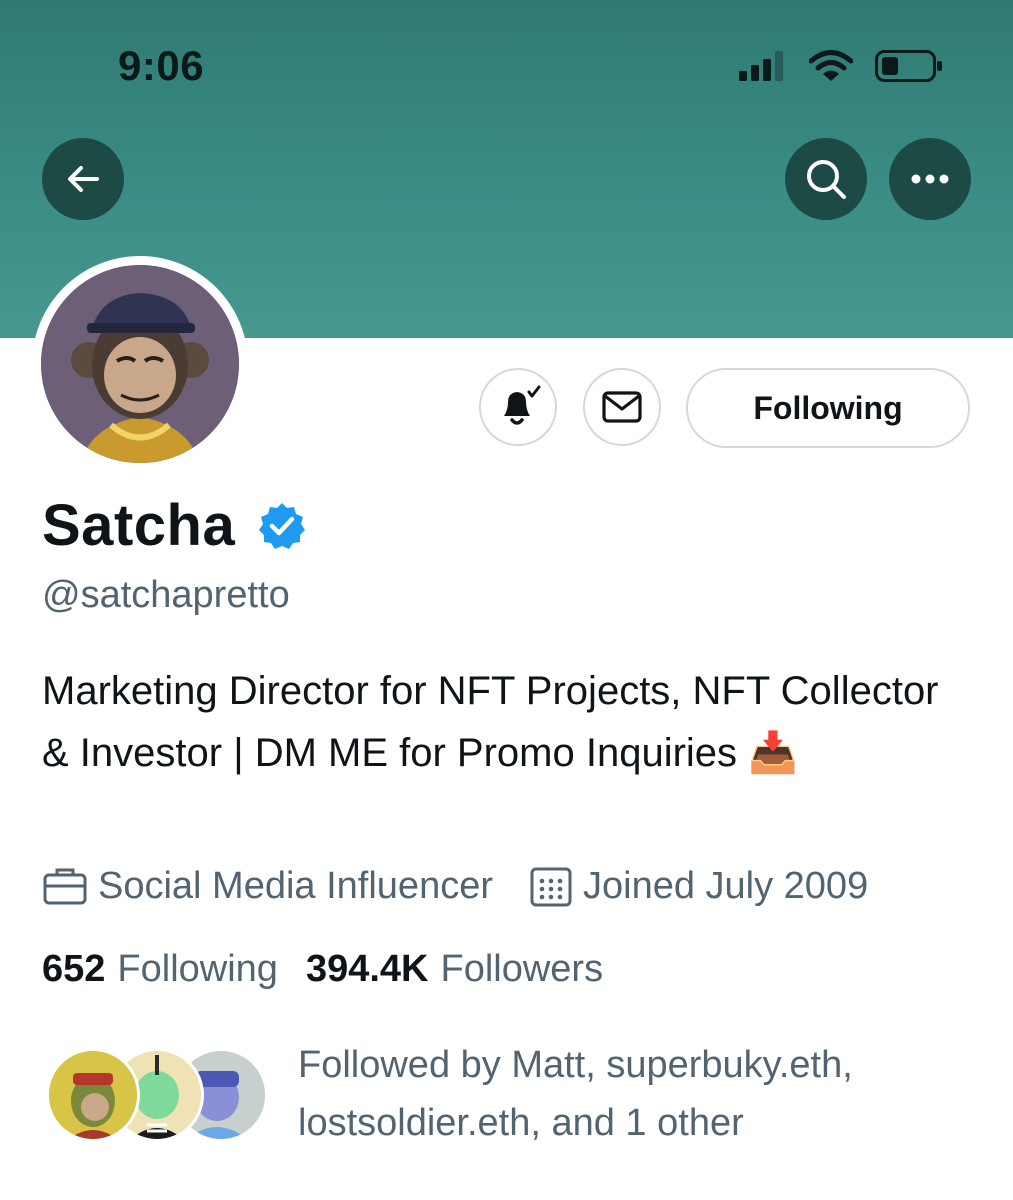 The width and height of the screenshot is (1013, 1200). I want to click on notifications-button, so click(518, 407).